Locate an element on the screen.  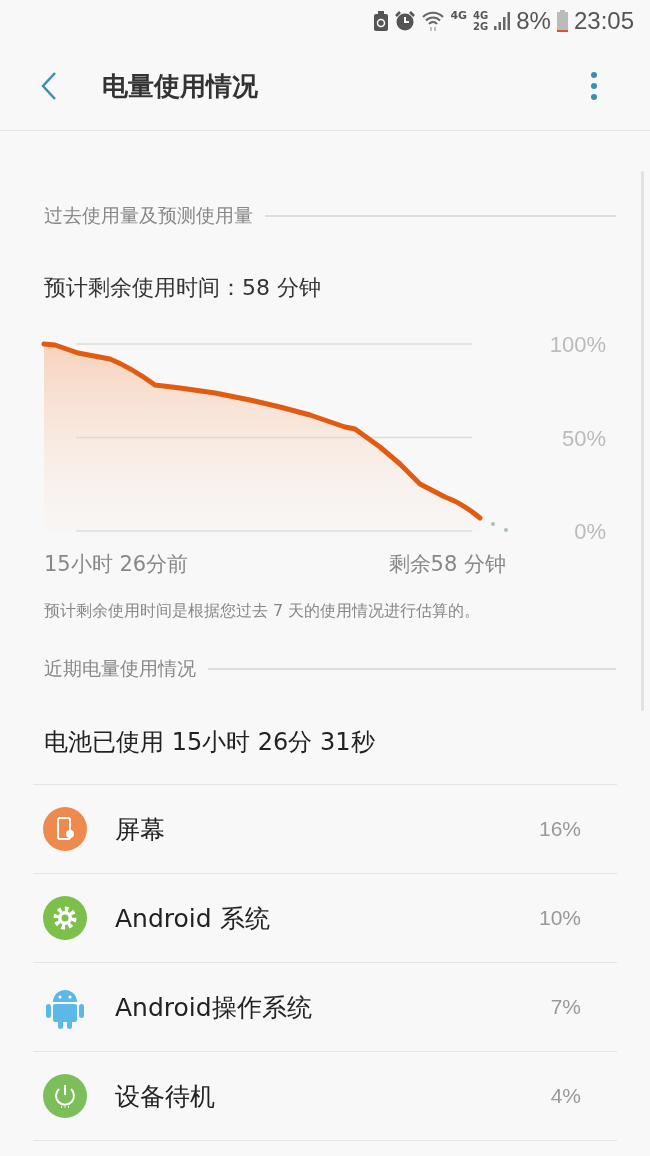
y-axis-label: 0% is located at coordinates (590, 531).